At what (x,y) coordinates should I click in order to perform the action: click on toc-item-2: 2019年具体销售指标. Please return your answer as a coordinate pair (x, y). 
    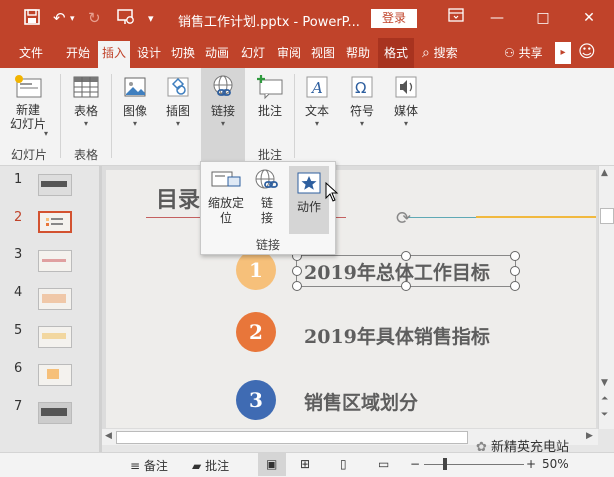
    Looking at the image, I should click on (397, 335).